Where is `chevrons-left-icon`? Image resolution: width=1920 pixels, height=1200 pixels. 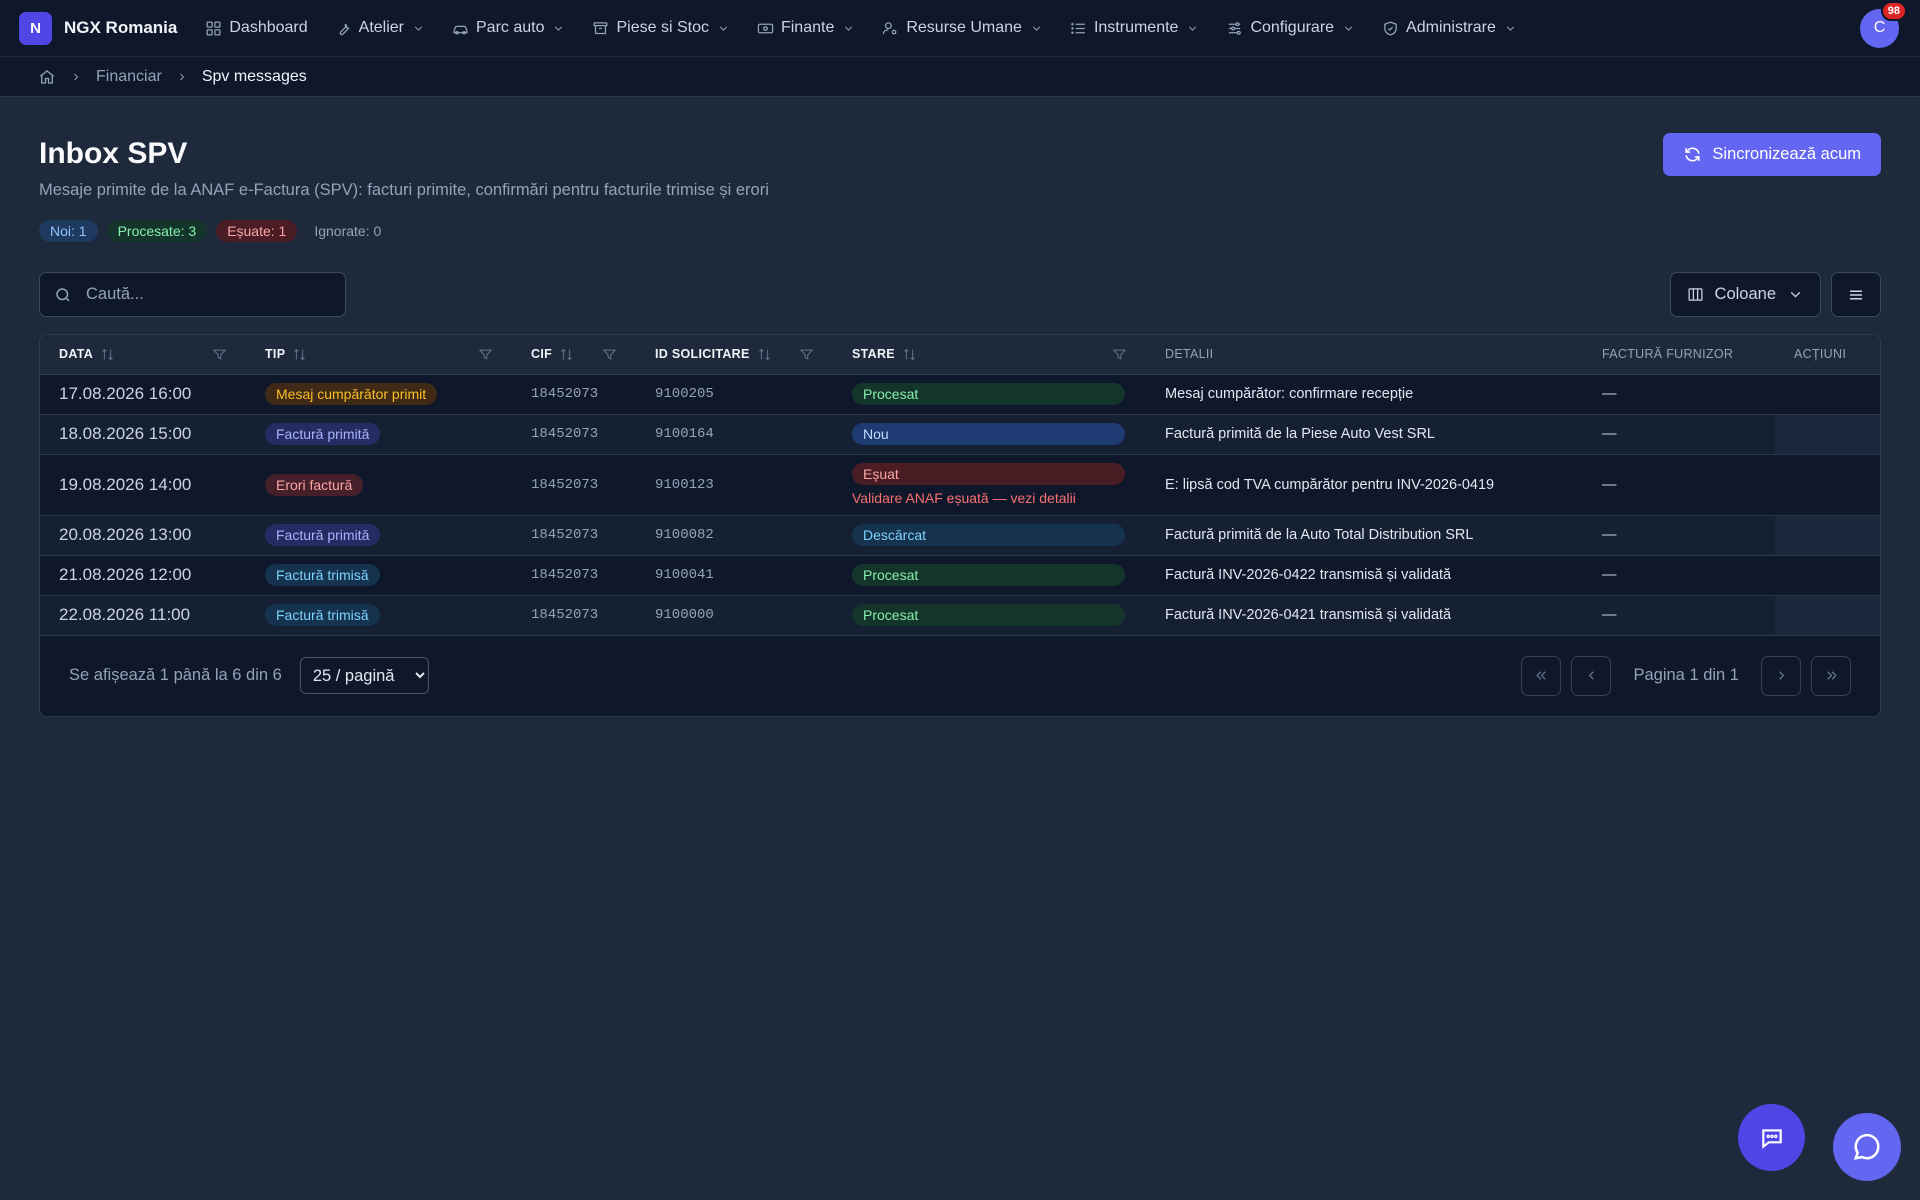
chevrons-left-icon is located at coordinates (1541, 675).